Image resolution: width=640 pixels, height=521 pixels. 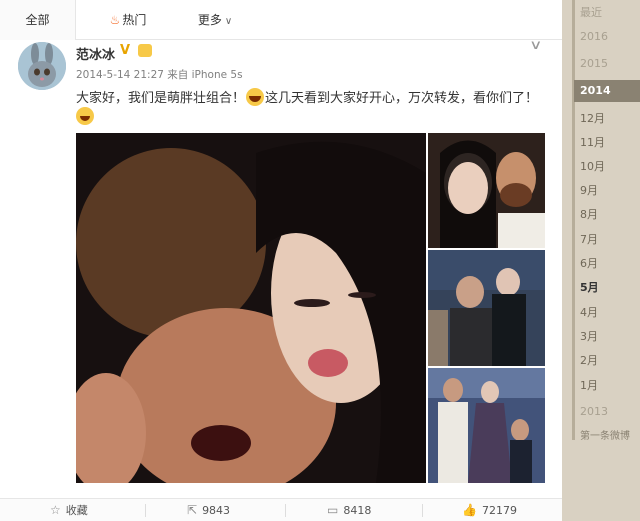 What do you see at coordinates (489, 510) in the screenshot?
I see `like-button: 👍 72179` at bounding box center [489, 510].